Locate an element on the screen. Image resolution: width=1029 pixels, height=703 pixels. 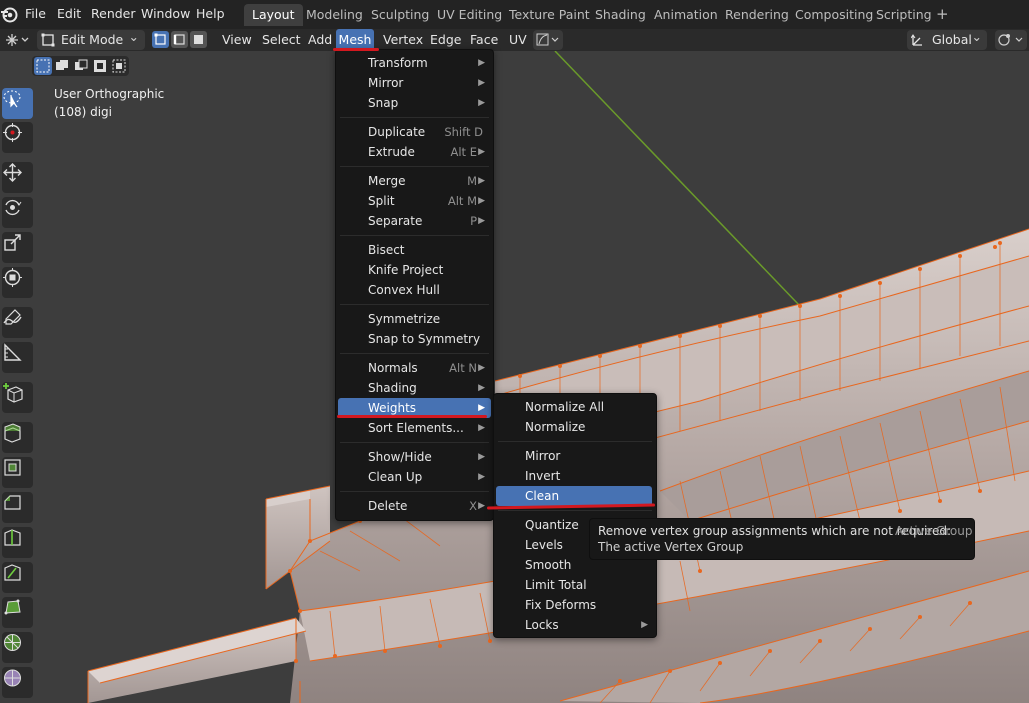
menu-item-fix-deforms: Fix Deforms is located at coordinates (575, 605).